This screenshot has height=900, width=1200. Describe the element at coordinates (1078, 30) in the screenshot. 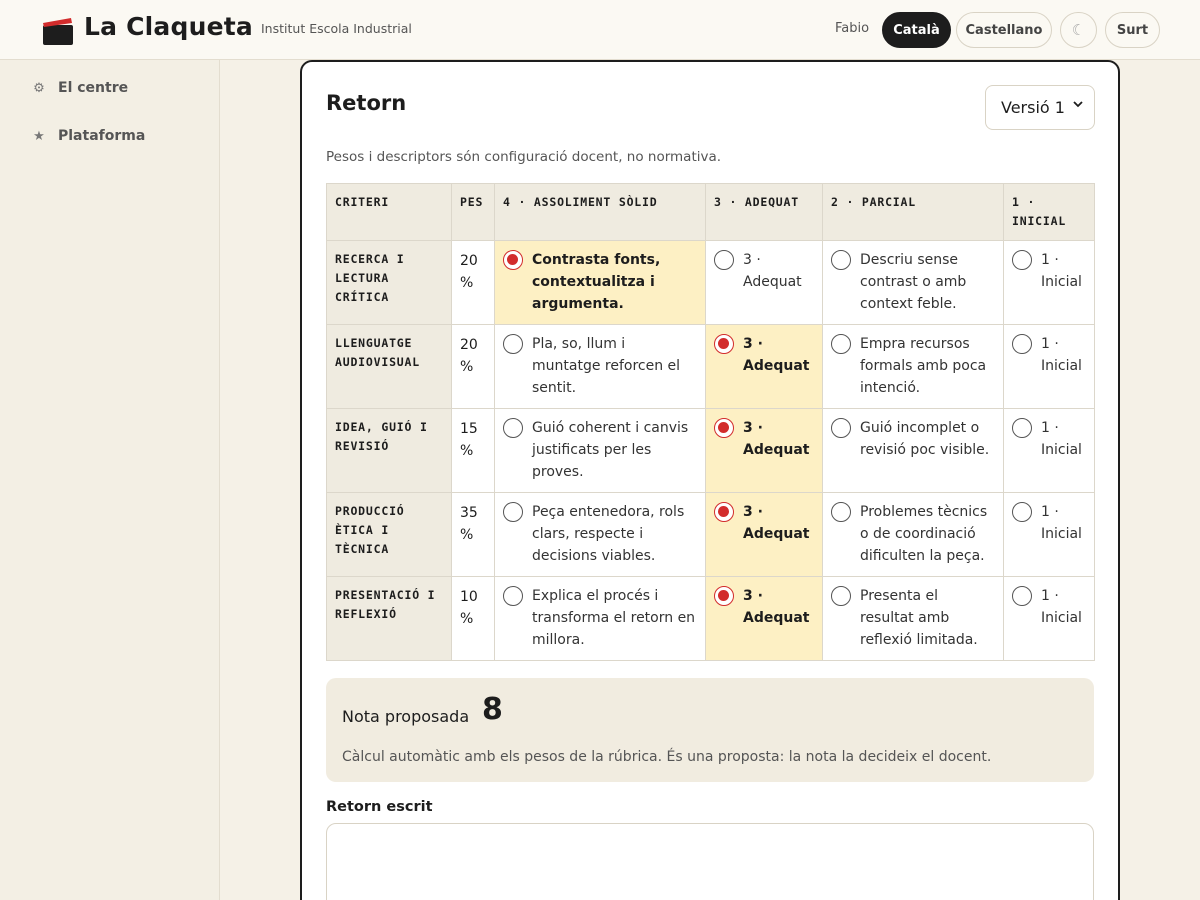

I see `theme-toggle-moon-icon: ☾` at that location.